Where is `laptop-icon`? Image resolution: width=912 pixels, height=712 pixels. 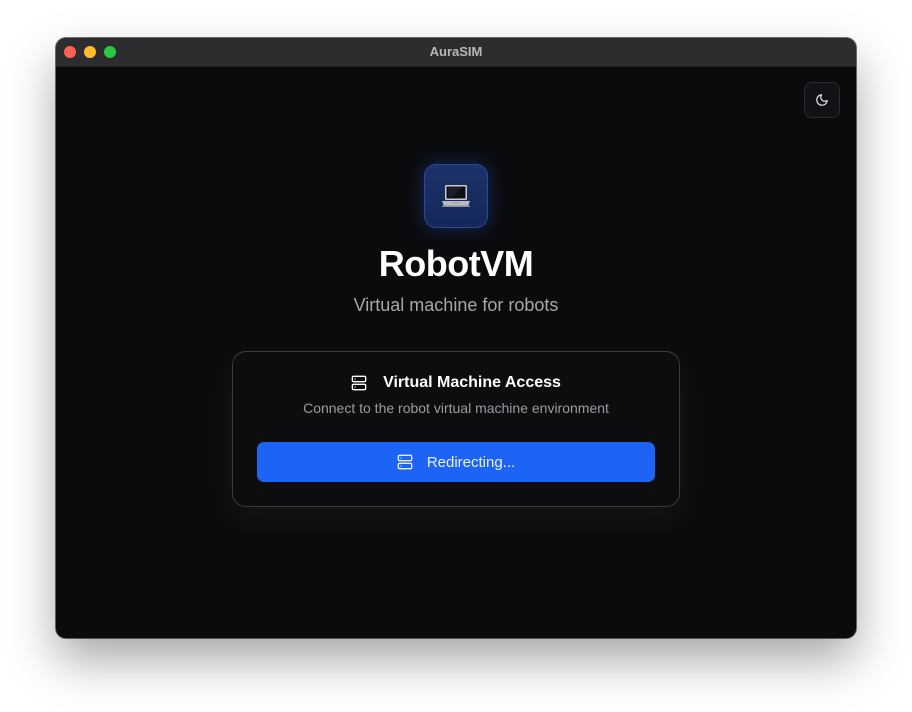 laptop-icon is located at coordinates (456, 196).